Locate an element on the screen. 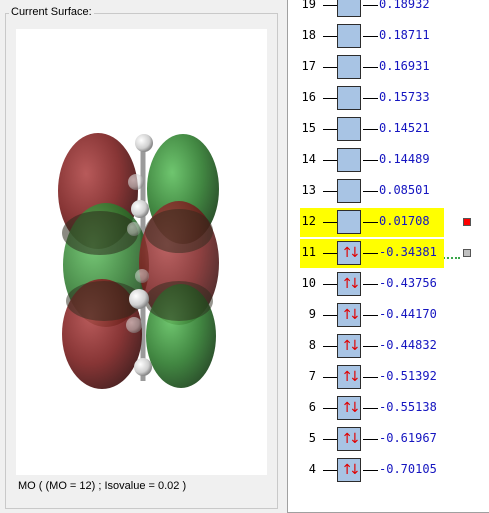 The image size is (489, 513). mo-number: 17 is located at coordinates (308, 66).